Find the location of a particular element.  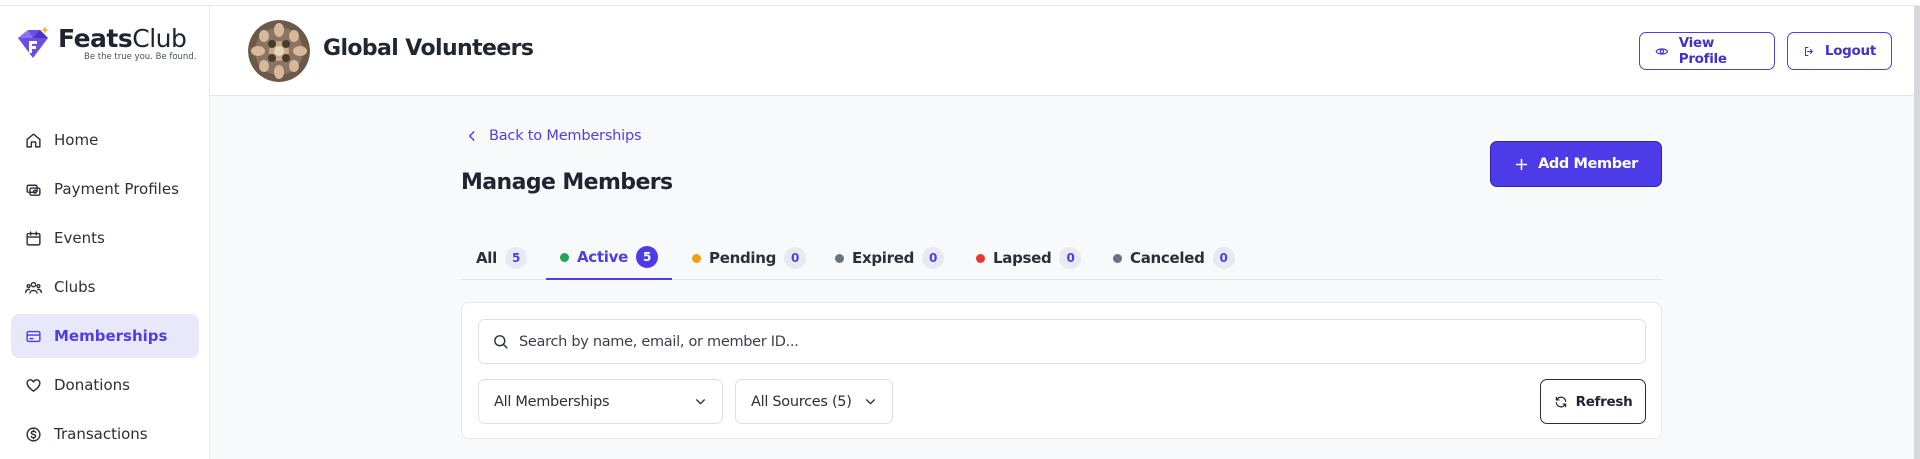

logout-button: Logout is located at coordinates (1839, 51).